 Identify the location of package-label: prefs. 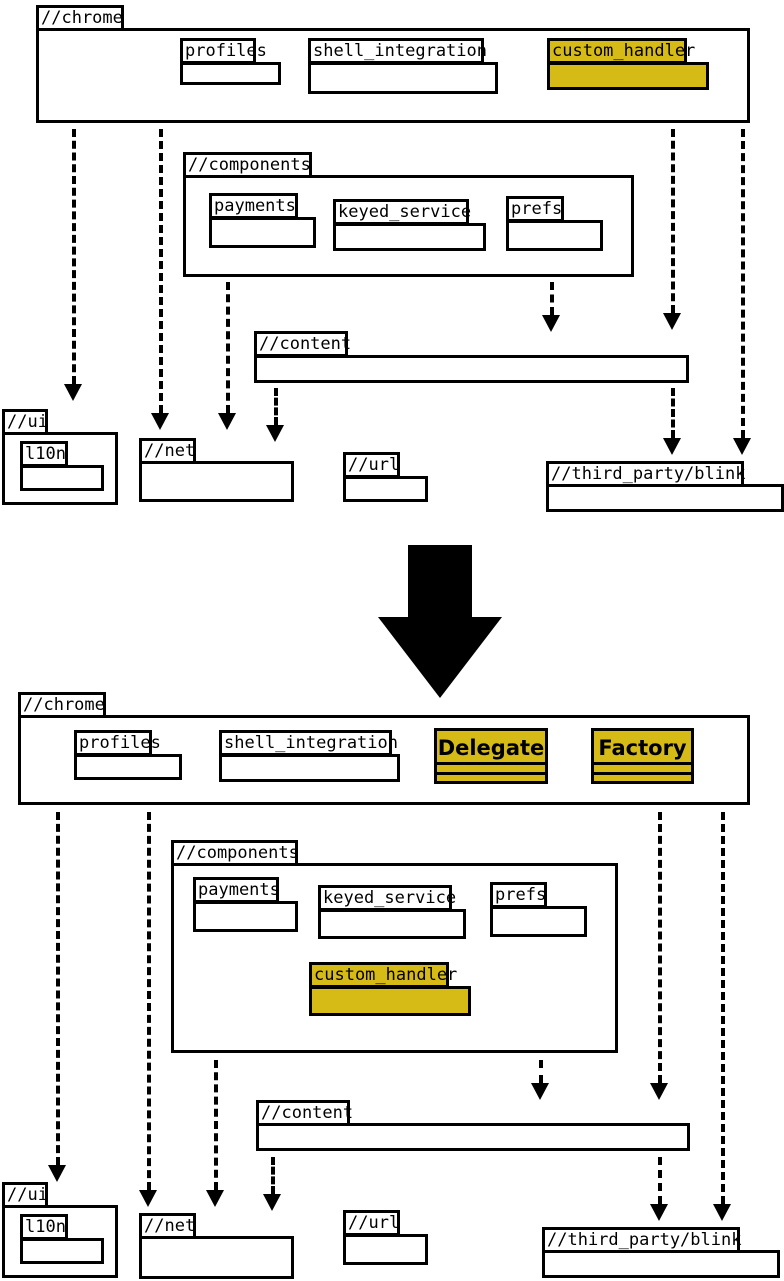
(518, 895).